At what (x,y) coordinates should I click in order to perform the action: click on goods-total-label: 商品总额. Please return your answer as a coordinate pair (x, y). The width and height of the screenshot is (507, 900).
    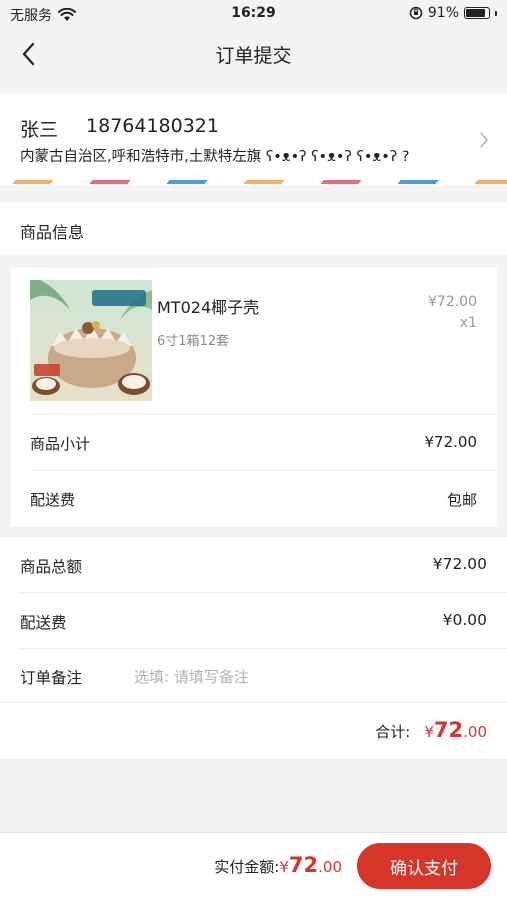
    Looking at the image, I should click on (51, 567).